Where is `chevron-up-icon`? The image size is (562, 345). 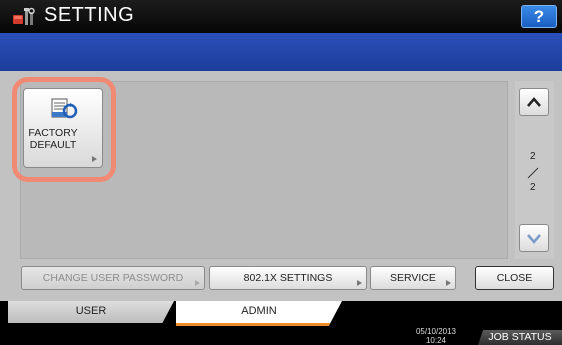 chevron-up-icon is located at coordinates (534, 102).